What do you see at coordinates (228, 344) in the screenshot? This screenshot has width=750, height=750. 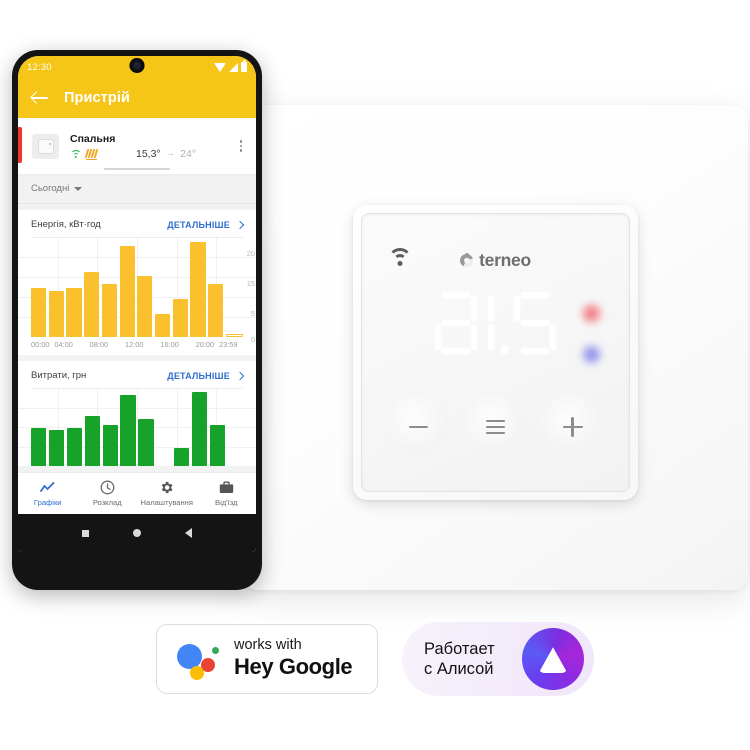 I see `x-tick-label: 23:59` at bounding box center [228, 344].